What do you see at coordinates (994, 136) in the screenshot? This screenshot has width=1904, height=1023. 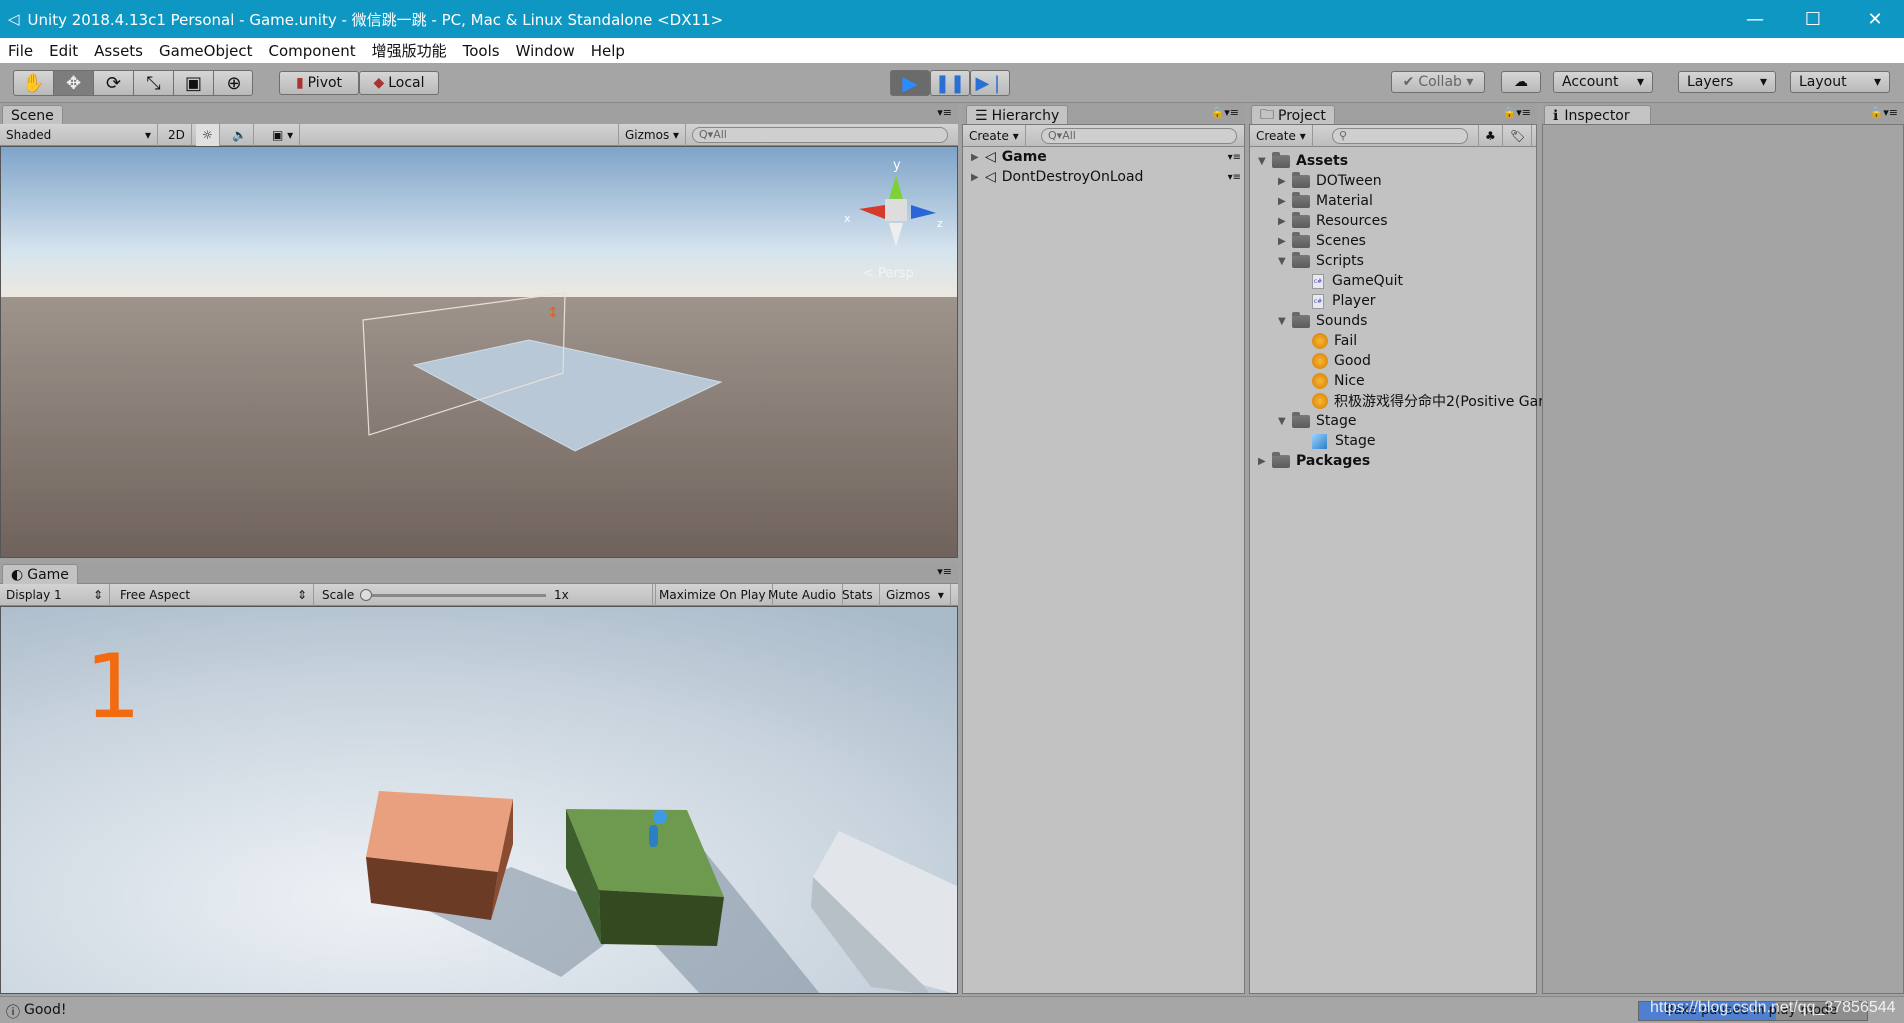 I see `hierarchy-create-dropdown: Create ▾` at bounding box center [994, 136].